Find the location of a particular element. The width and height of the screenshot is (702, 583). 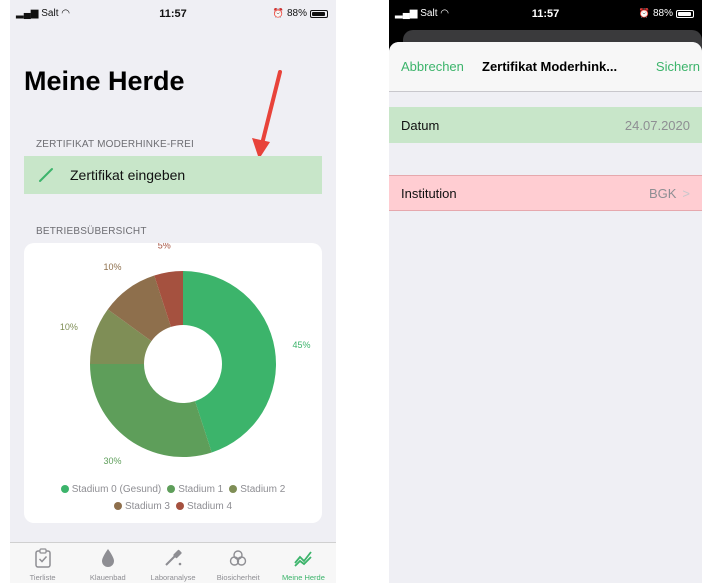

clipboard-check-icon is located at coordinates (43, 558).